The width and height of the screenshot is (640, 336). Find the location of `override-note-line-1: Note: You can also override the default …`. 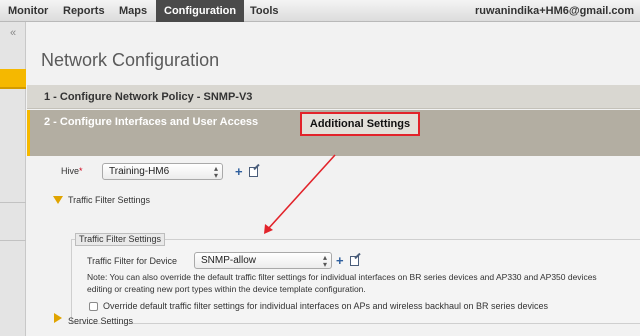

override-note-line-1: Note: You can also override the default … is located at coordinates (342, 277).